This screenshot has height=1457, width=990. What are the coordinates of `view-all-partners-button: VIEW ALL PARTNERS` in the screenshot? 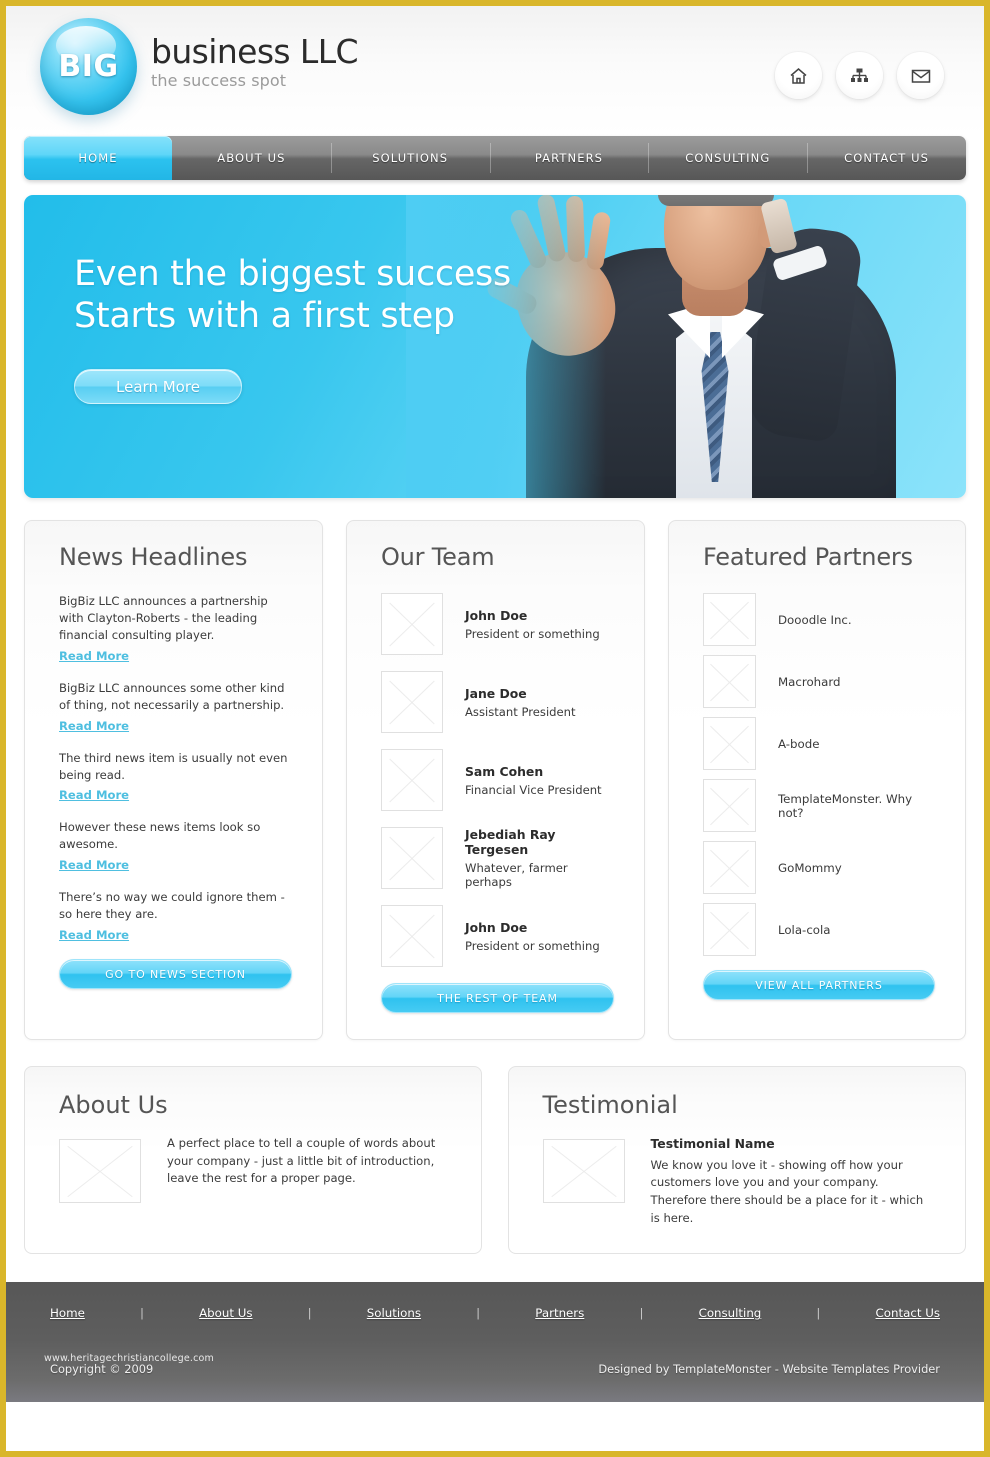 It's located at (818, 985).